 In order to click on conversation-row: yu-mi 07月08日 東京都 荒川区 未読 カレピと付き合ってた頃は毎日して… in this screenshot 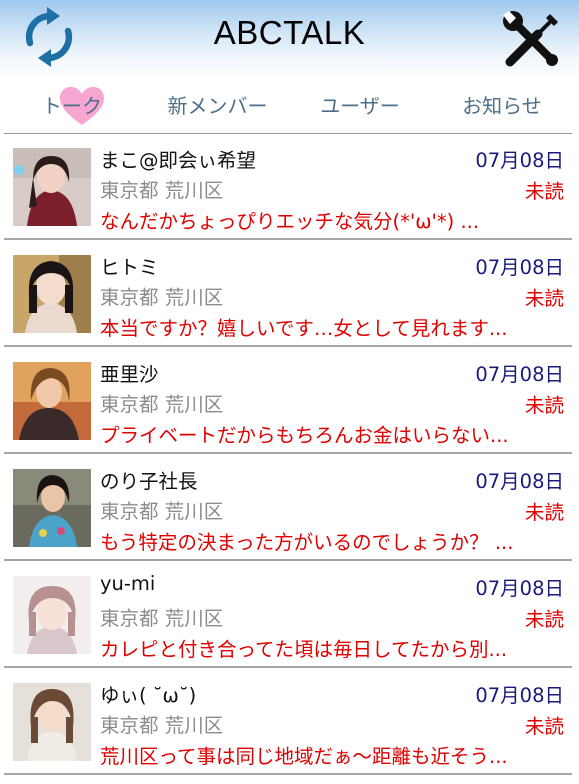, I will do `click(288, 615)`.